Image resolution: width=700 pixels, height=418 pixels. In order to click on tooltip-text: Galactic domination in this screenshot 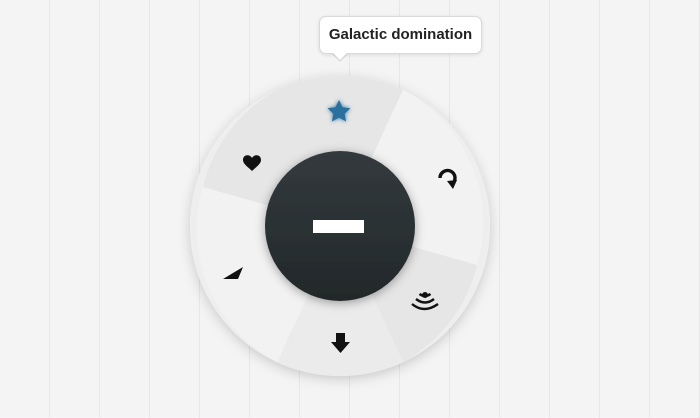, I will do `click(400, 34)`.